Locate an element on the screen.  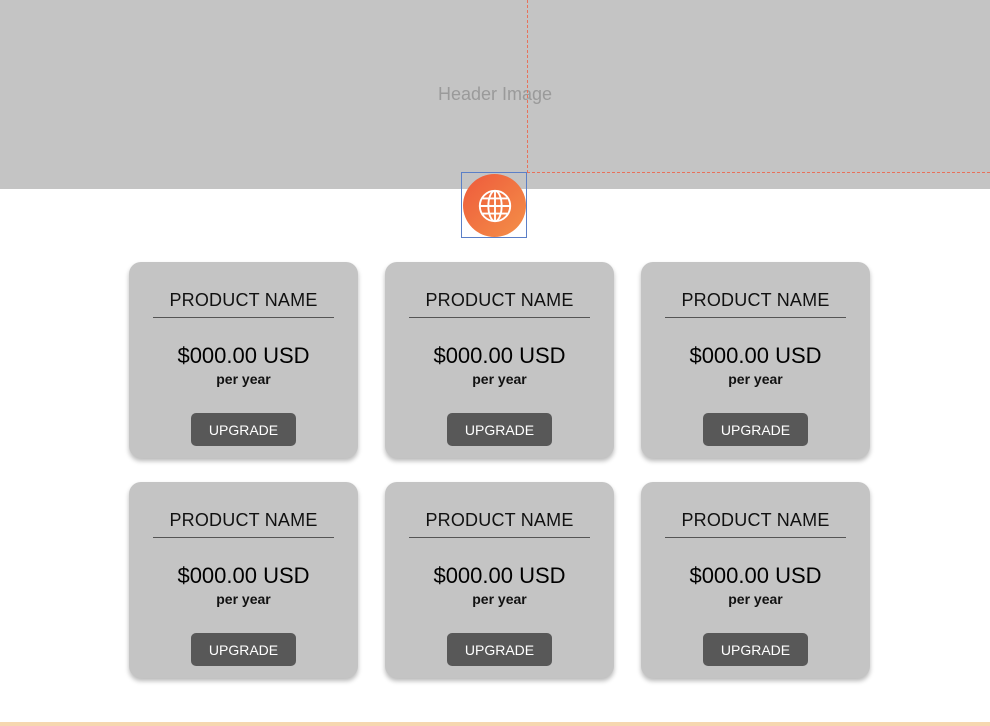
header-image-label: Header Image is located at coordinates (495, 94).